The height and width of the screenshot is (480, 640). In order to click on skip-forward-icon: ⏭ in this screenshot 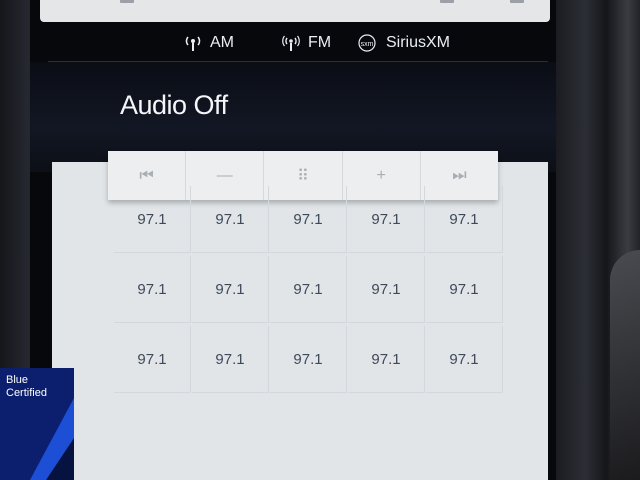, I will do `click(459, 175)`.